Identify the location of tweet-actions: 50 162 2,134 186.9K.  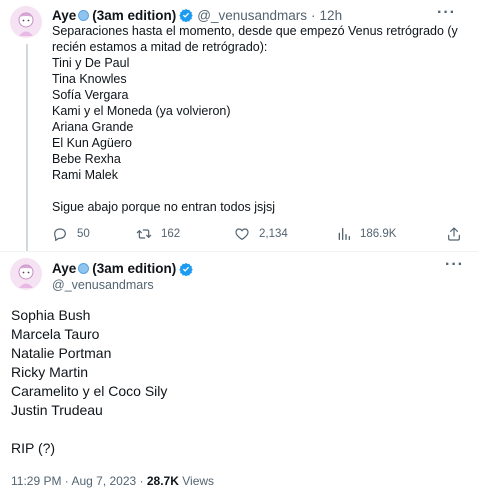
(262, 234).